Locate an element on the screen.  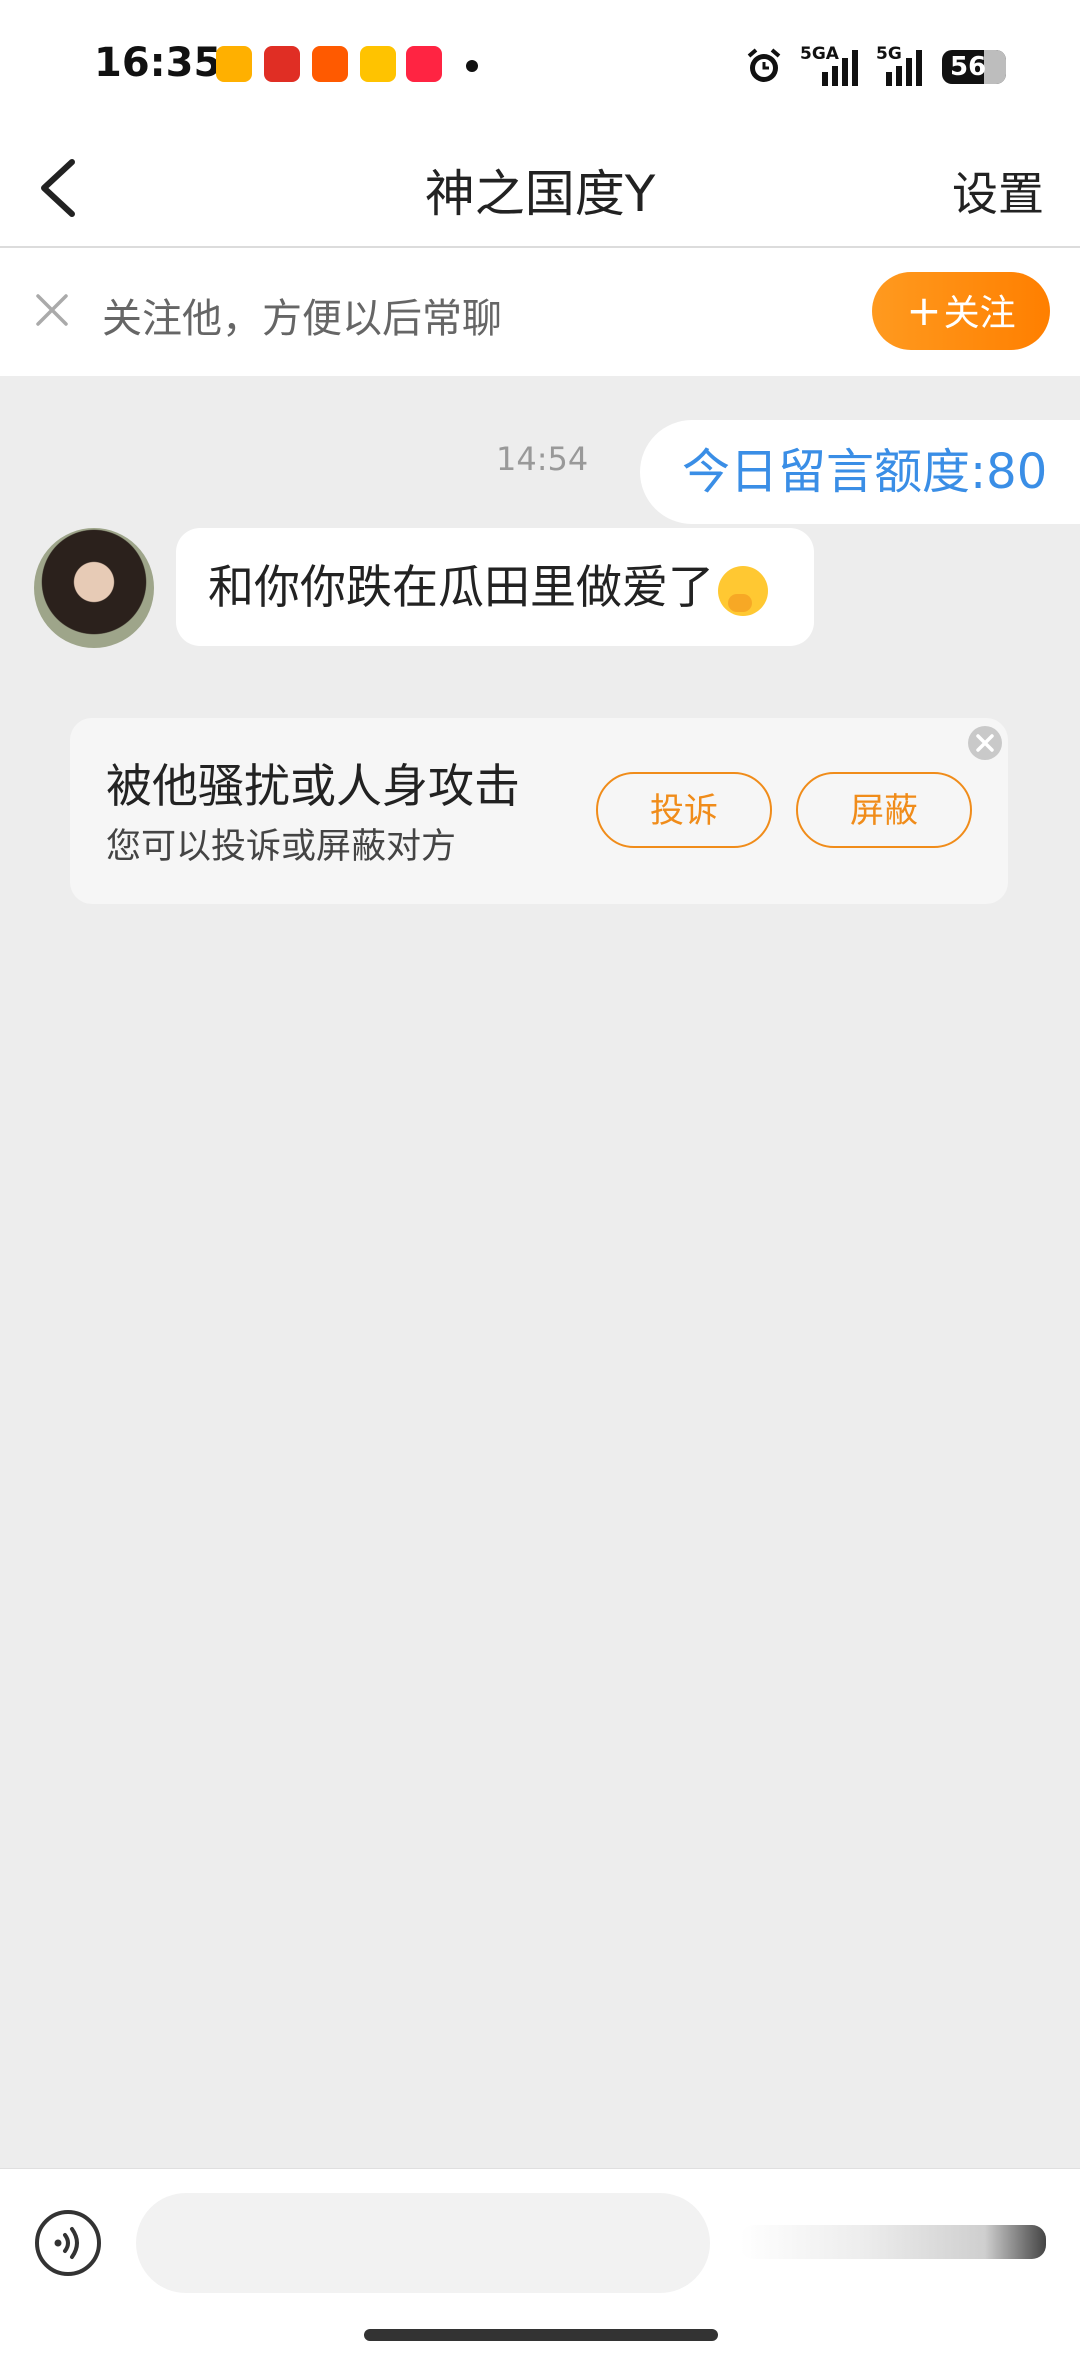
status-bar: 16:35 5GA 5G 56 is located at coordinates (540, 65).